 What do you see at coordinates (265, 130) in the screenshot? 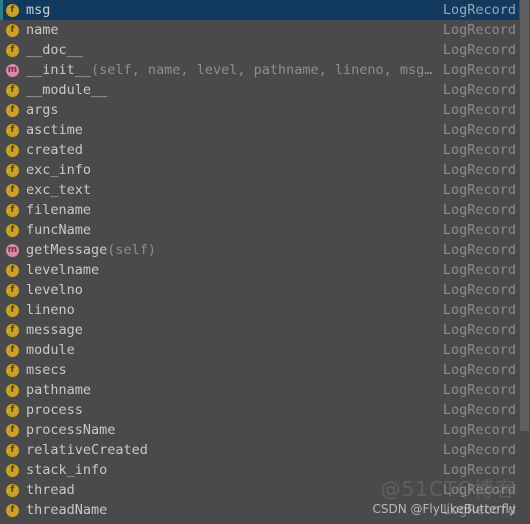
I see `completion-item: f asctime LogRecord` at bounding box center [265, 130].